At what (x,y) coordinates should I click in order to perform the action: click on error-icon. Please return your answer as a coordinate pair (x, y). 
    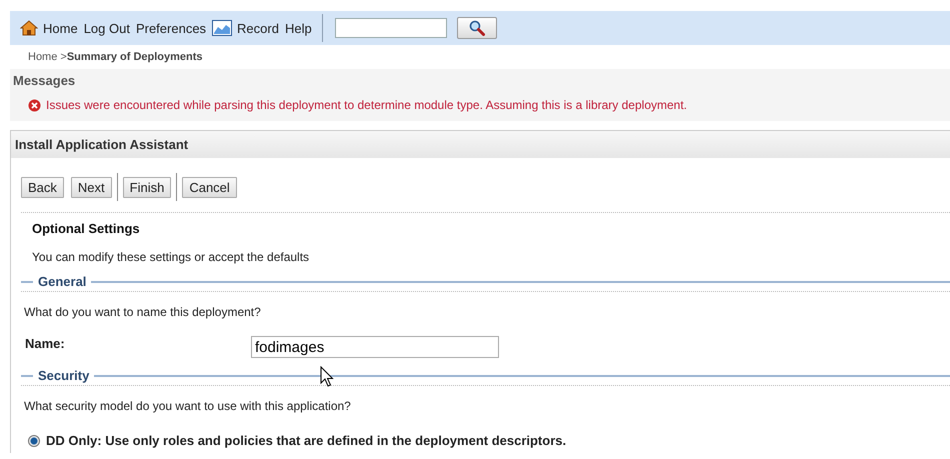
    Looking at the image, I should click on (34, 105).